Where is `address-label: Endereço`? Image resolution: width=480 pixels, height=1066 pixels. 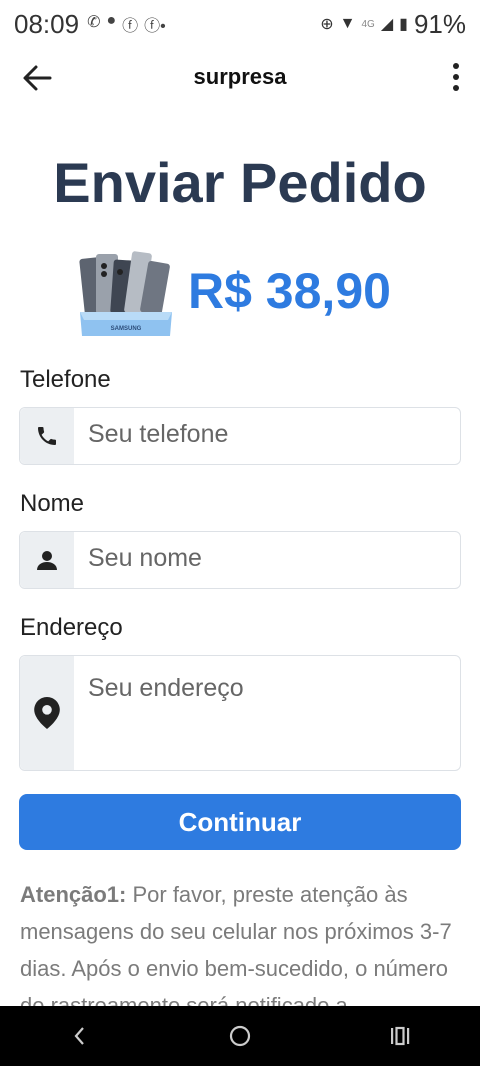
address-label: Endereço is located at coordinates (71, 627).